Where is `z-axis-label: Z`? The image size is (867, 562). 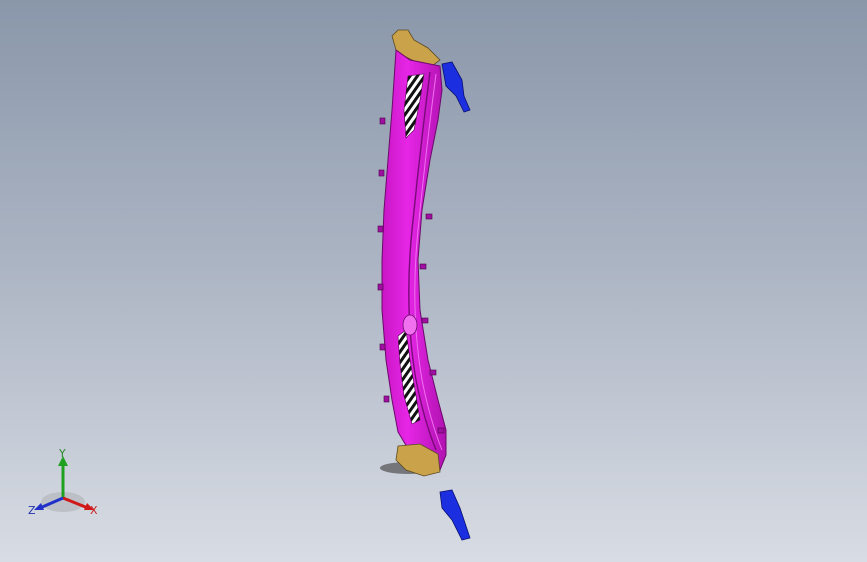 z-axis-label: Z is located at coordinates (32, 510).